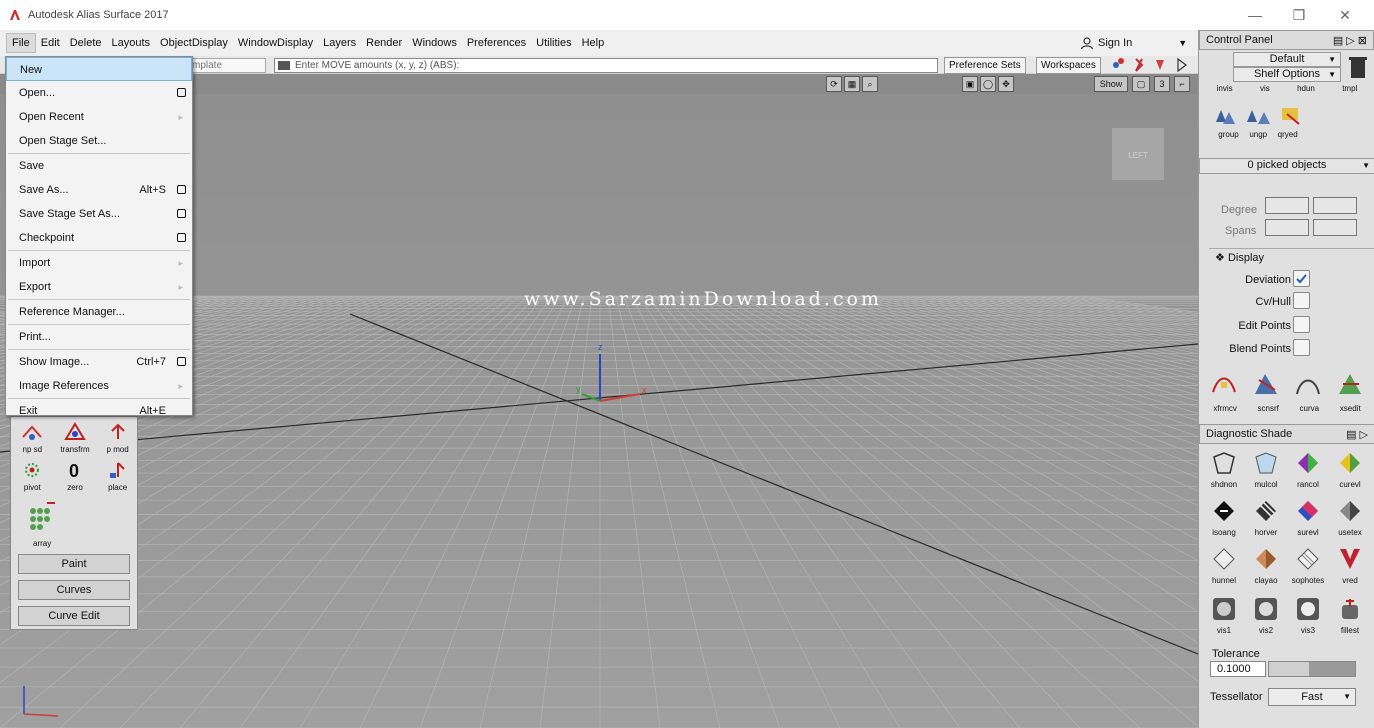 The width and height of the screenshot is (1374, 728). I want to click on vis-label: vis, so click(1265, 88).